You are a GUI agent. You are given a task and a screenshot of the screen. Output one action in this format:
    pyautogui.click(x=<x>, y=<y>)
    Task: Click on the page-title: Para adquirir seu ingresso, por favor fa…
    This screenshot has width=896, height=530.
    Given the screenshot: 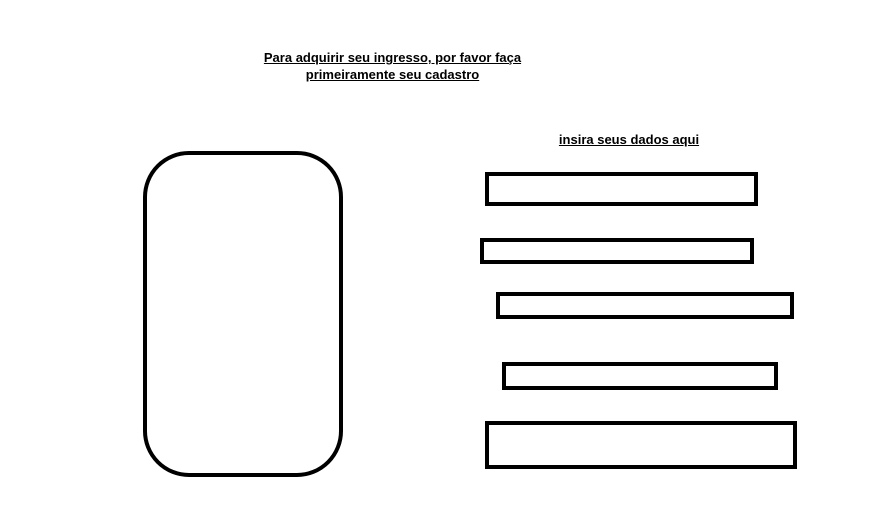 What is the action you would take?
    pyautogui.click(x=392, y=66)
    